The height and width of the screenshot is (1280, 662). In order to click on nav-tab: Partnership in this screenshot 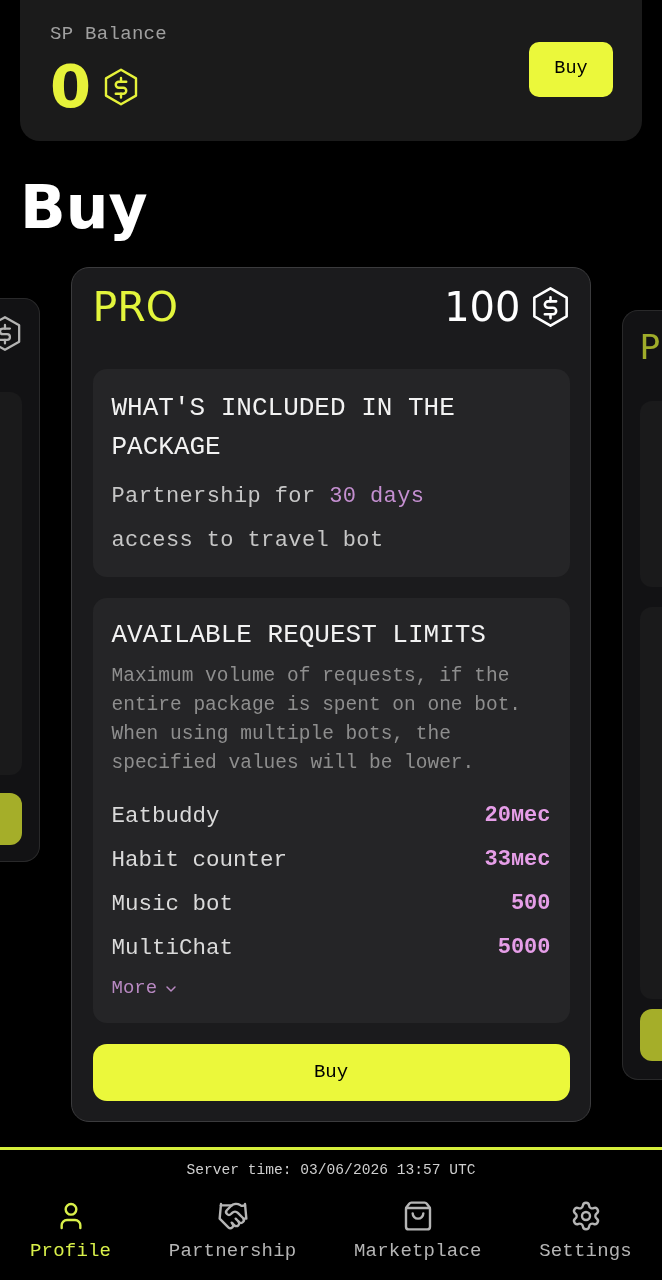, I will do `click(232, 1231)`.